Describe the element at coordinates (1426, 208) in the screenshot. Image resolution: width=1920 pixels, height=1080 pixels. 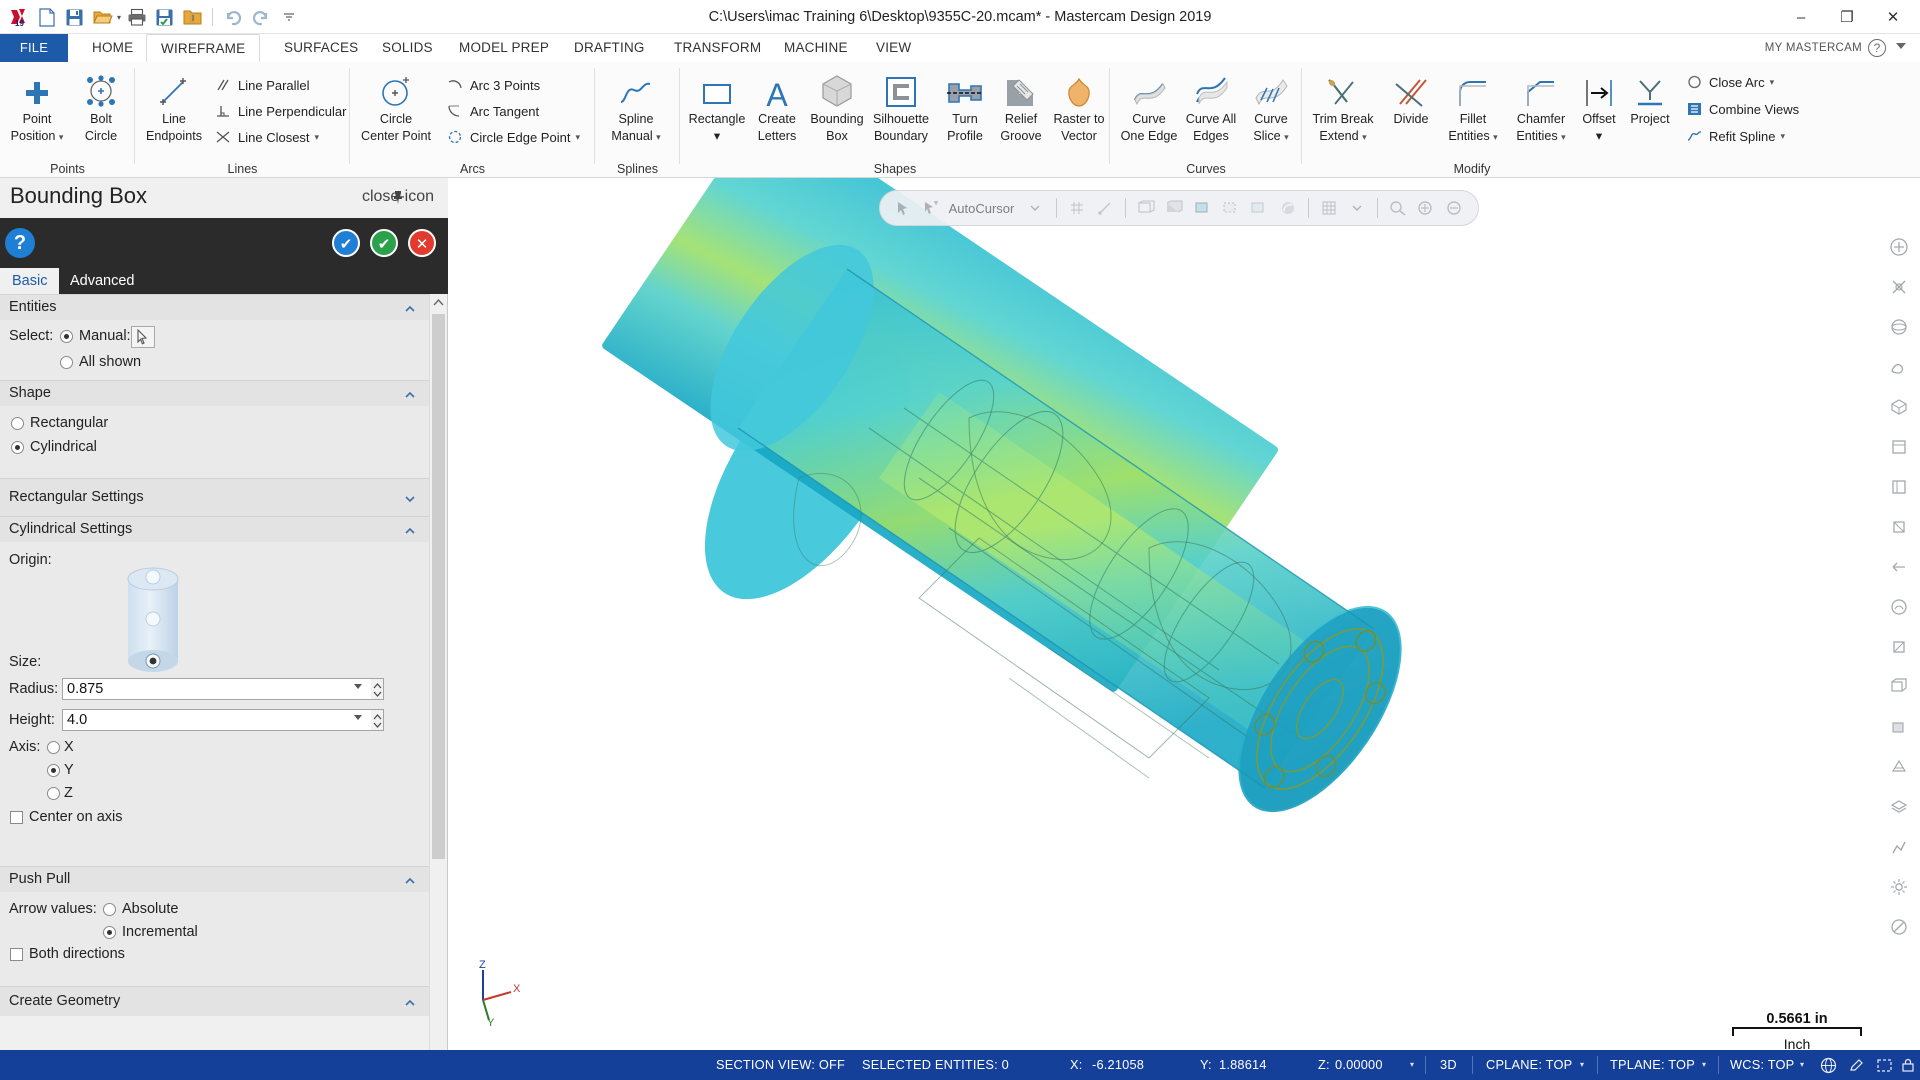
I see `fit-icon` at that location.